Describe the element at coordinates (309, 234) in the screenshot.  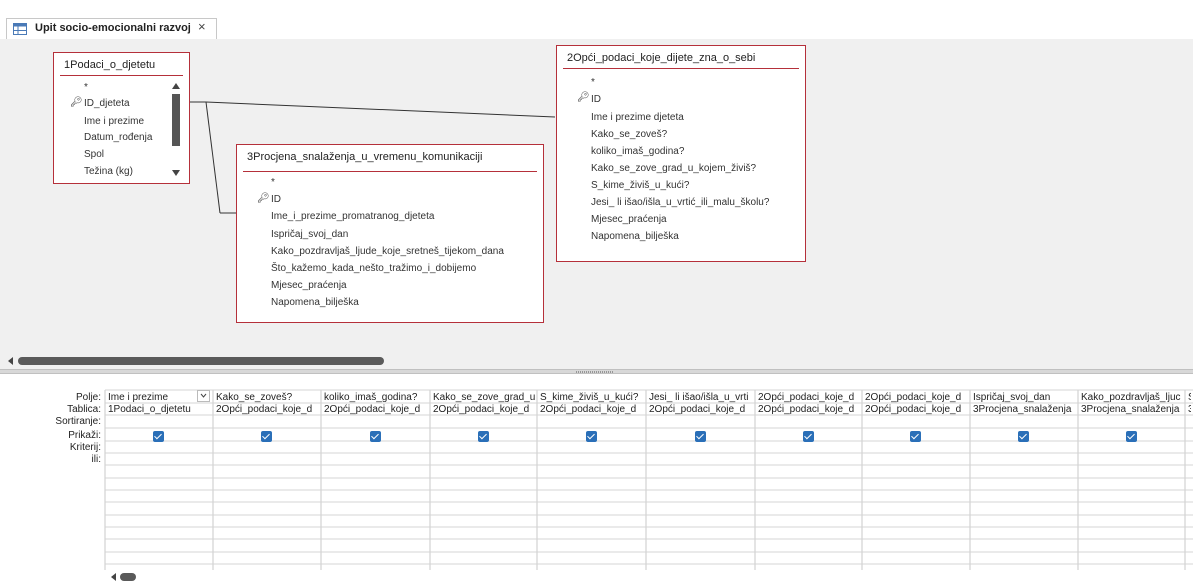
I see `field-item: Ispričaj_svoj_dan` at that location.